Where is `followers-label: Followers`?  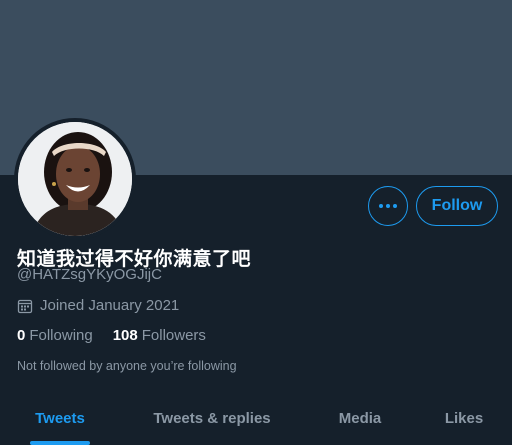 followers-label: Followers is located at coordinates (173, 335).